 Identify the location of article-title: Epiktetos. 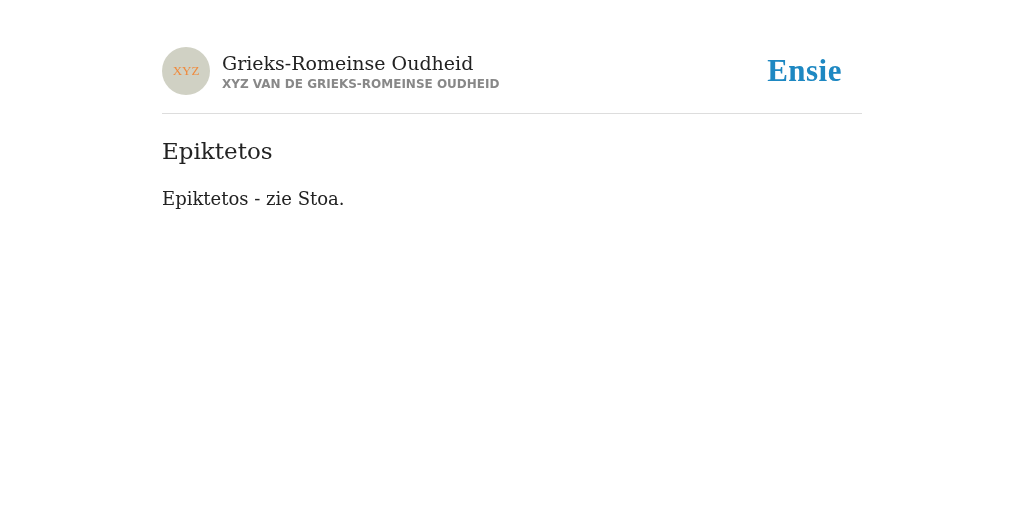
(218, 151).